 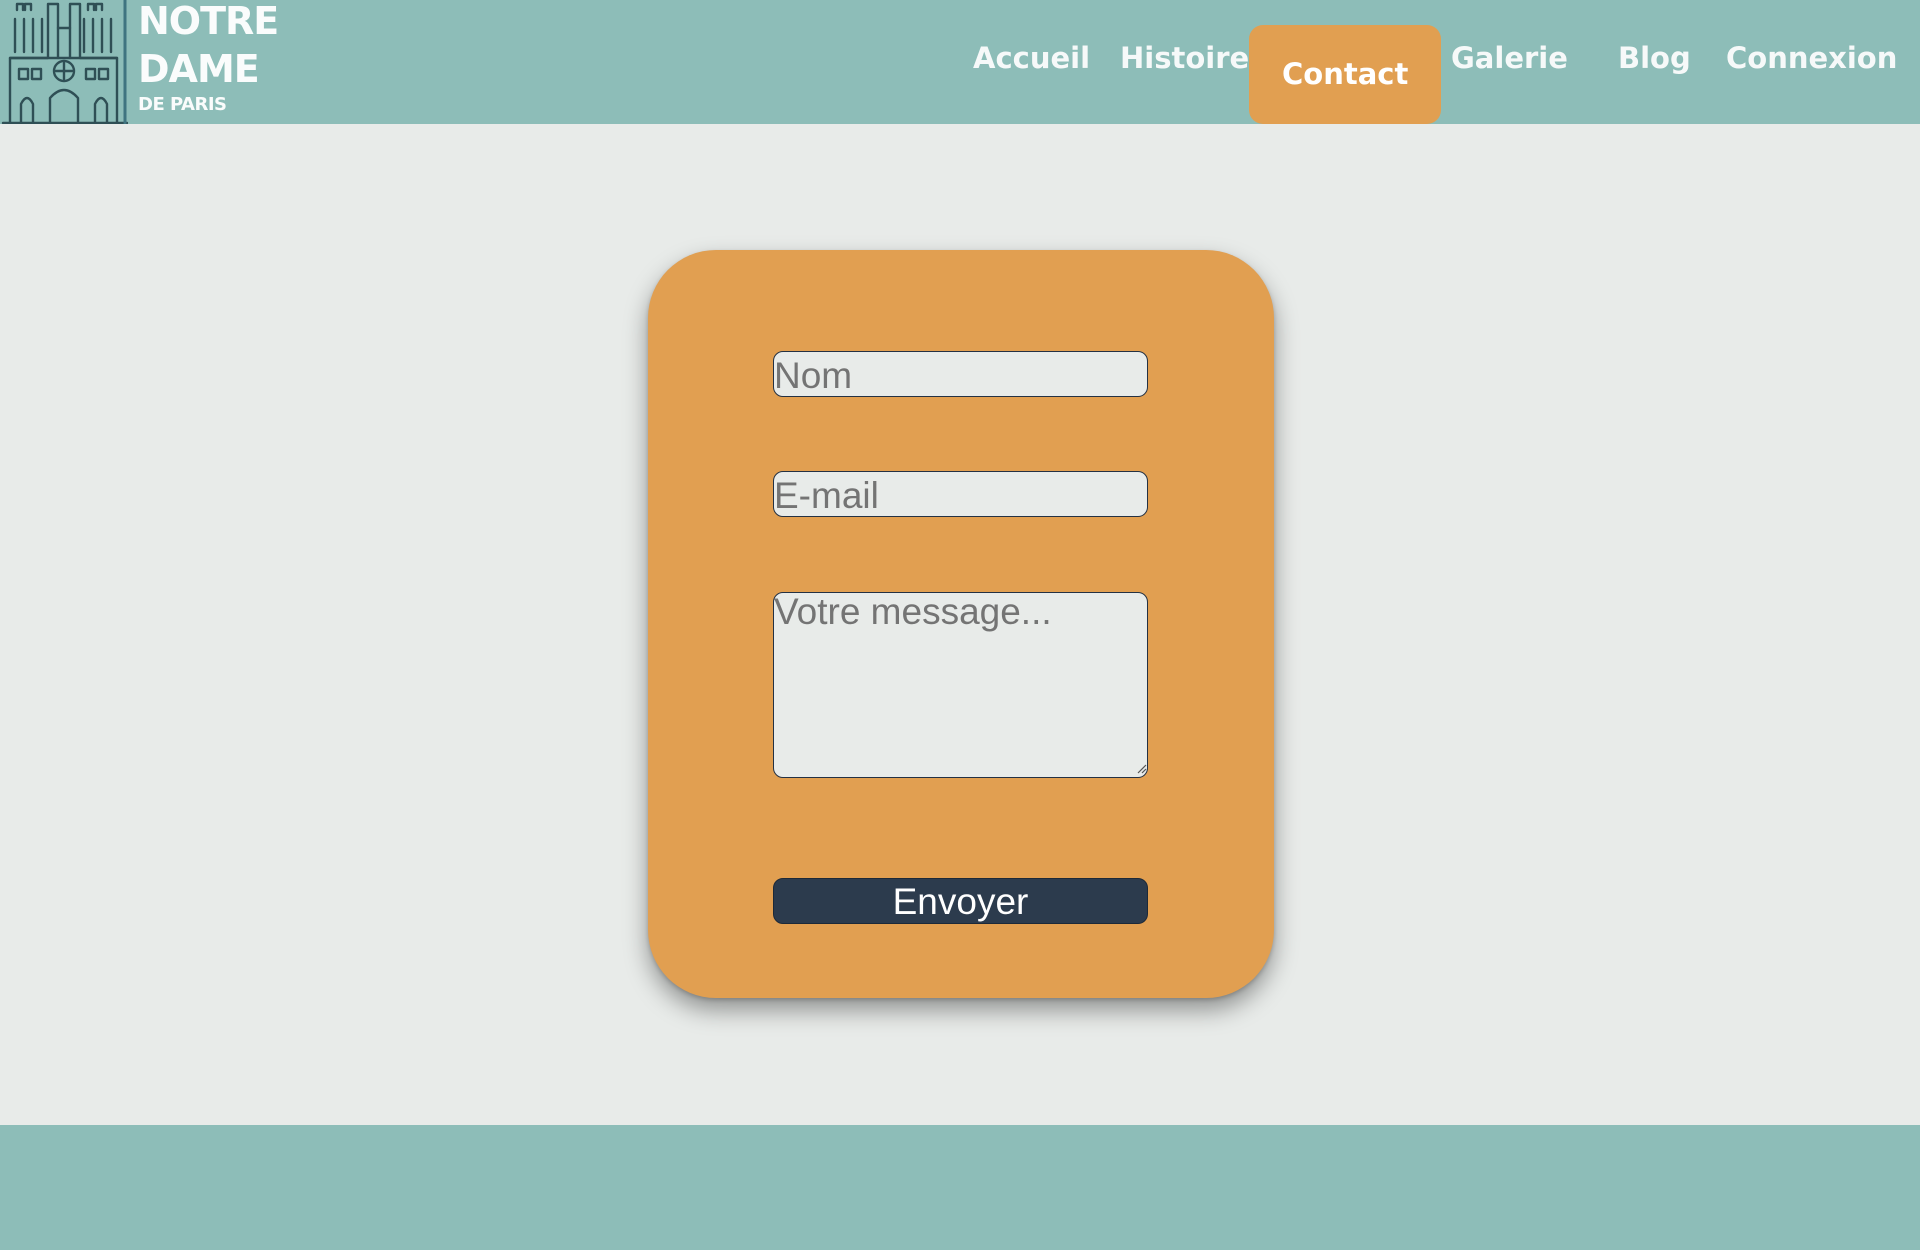 What do you see at coordinates (960, 494) in the screenshot?
I see `email-field` at bounding box center [960, 494].